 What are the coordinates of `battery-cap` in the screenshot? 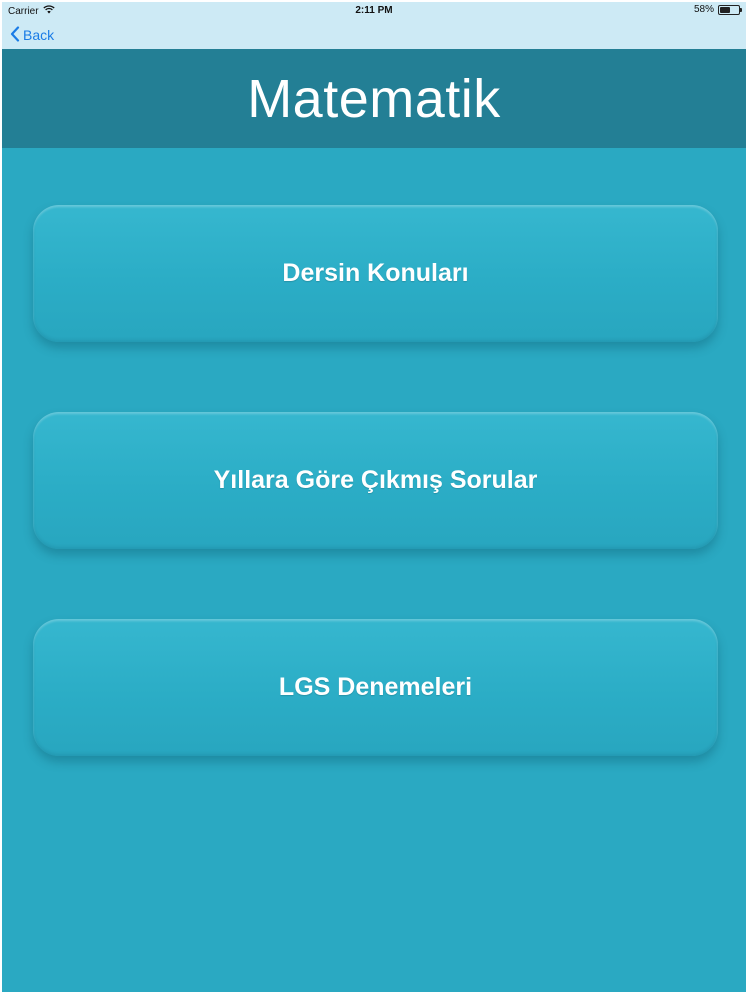 It's located at (741, 9).